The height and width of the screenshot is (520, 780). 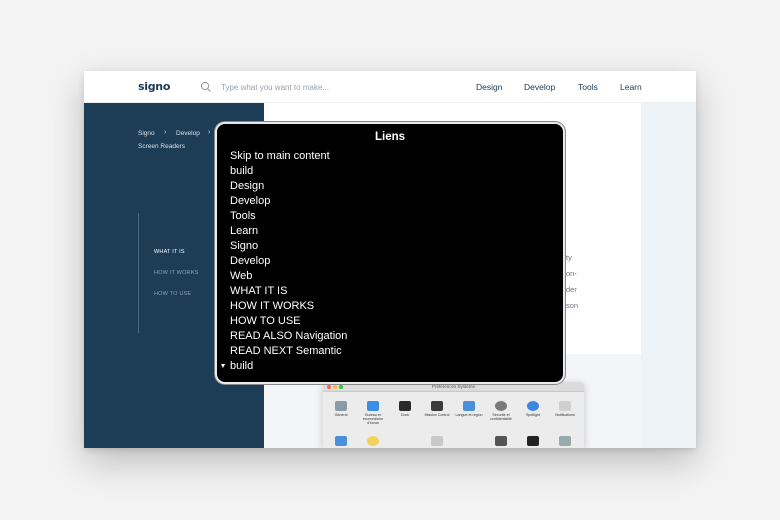 I want to click on rotor-link: HOW TO USE, so click(x=265, y=321).